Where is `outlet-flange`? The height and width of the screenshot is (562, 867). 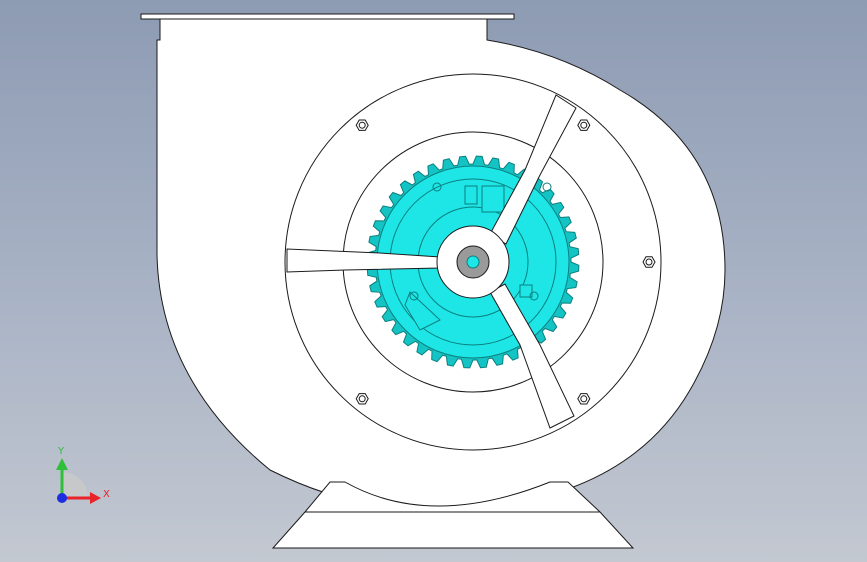
outlet-flange is located at coordinates (327, 16).